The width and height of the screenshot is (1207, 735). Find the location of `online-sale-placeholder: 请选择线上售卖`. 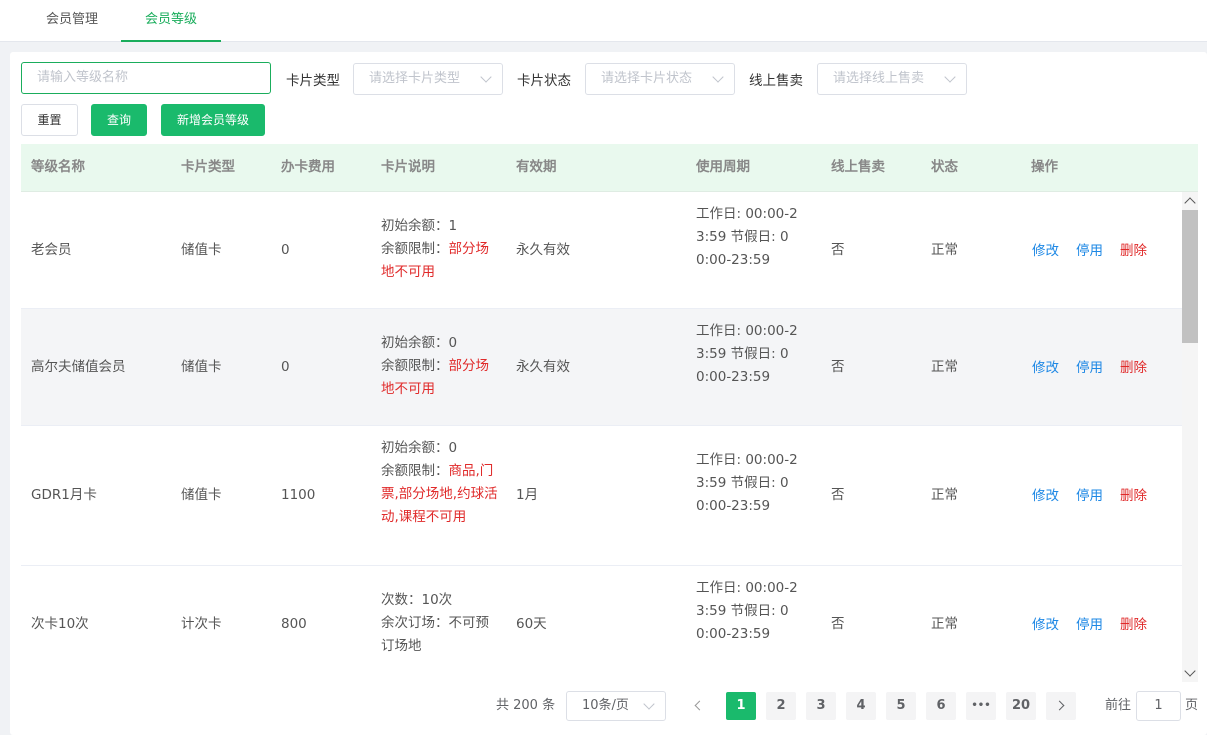

online-sale-placeholder: 请选择线上售卖 is located at coordinates (879, 78).